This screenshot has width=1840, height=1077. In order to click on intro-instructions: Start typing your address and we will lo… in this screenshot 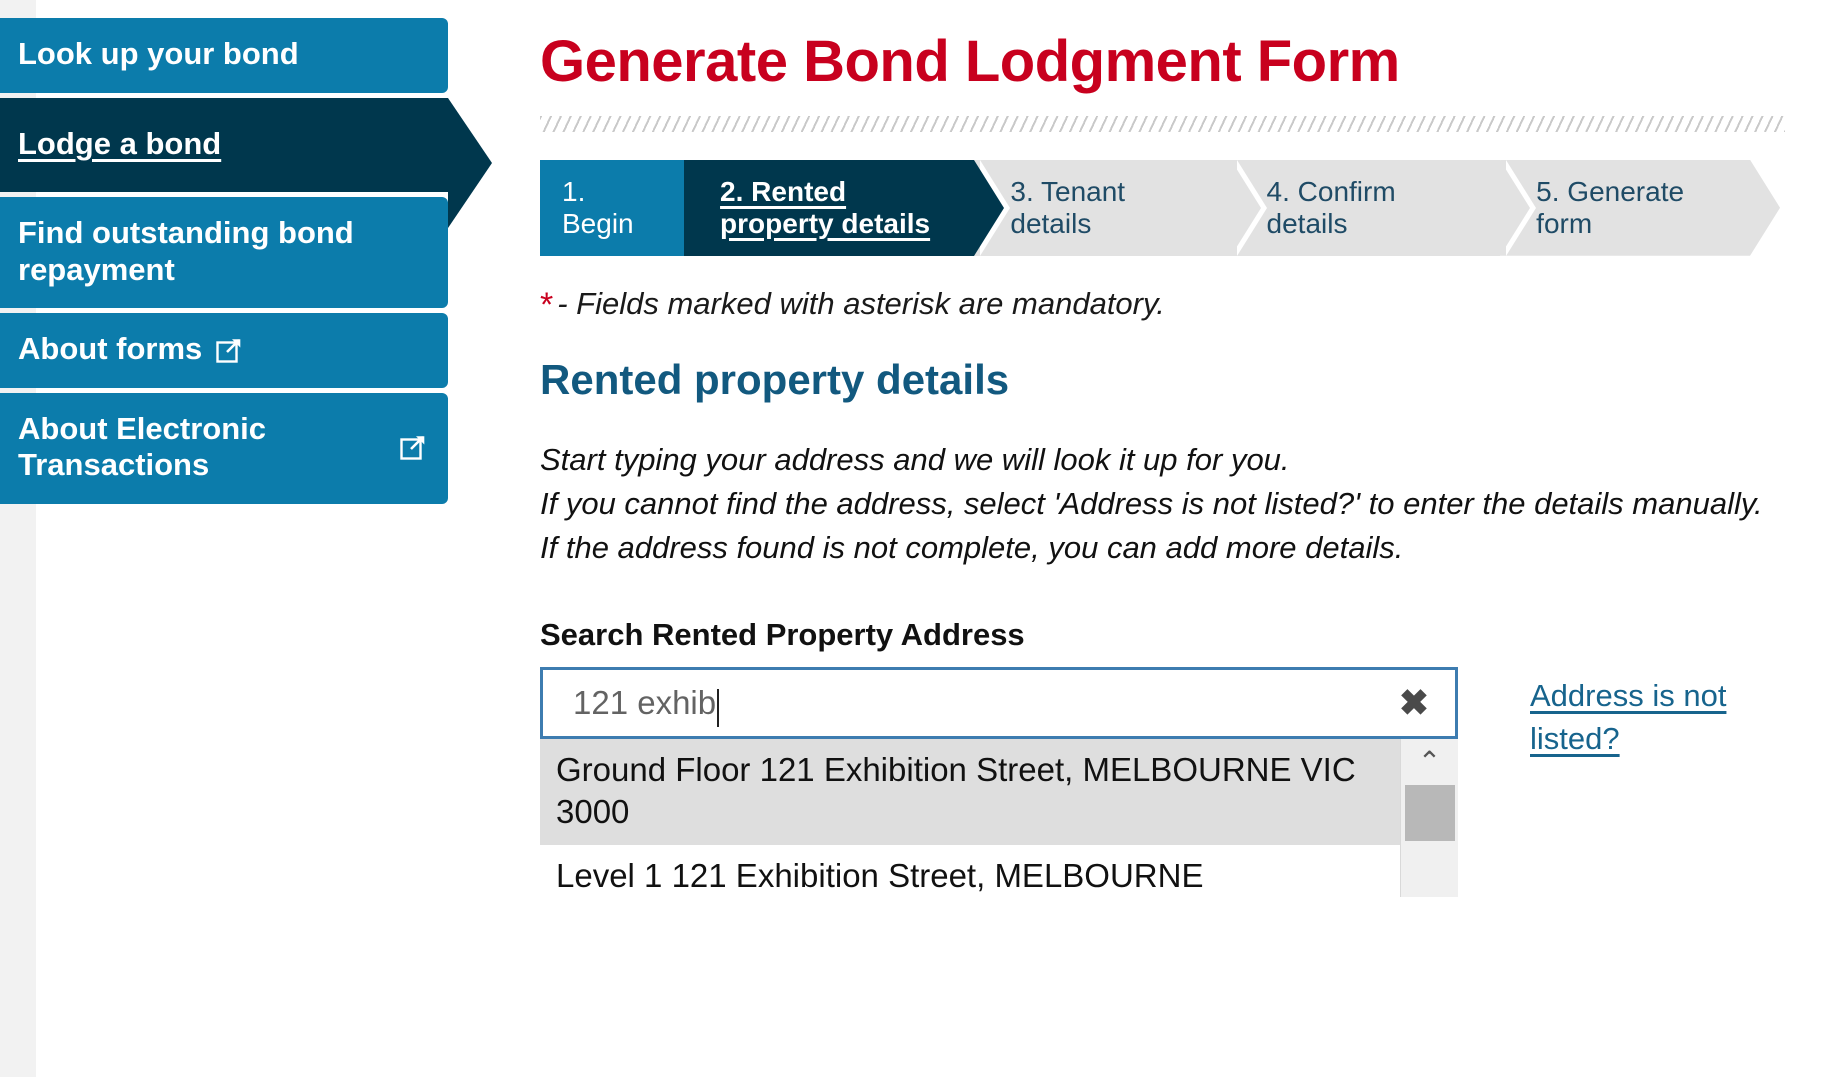, I will do `click(1190, 504)`.